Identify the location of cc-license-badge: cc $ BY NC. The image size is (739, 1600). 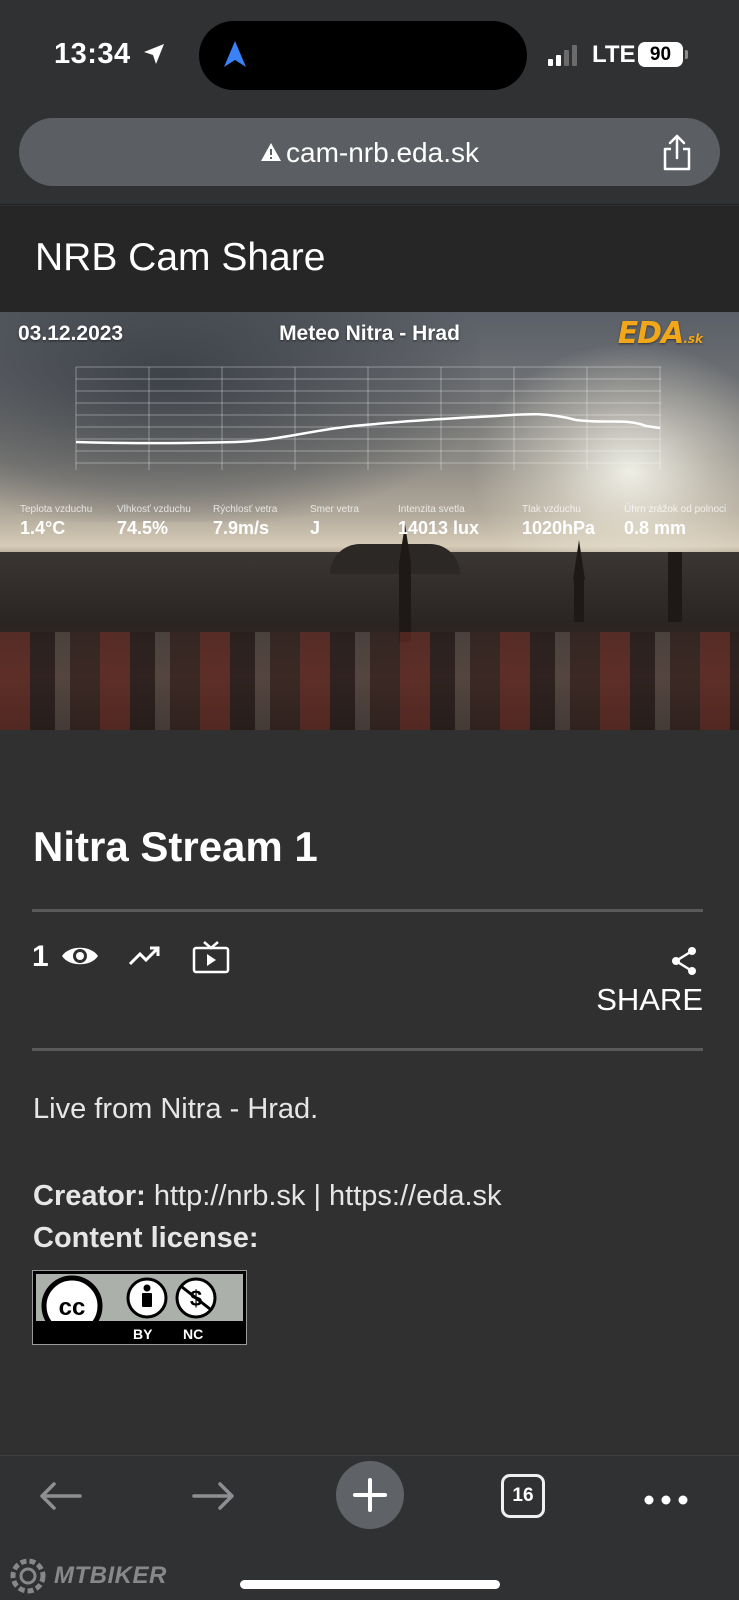
(139, 1307).